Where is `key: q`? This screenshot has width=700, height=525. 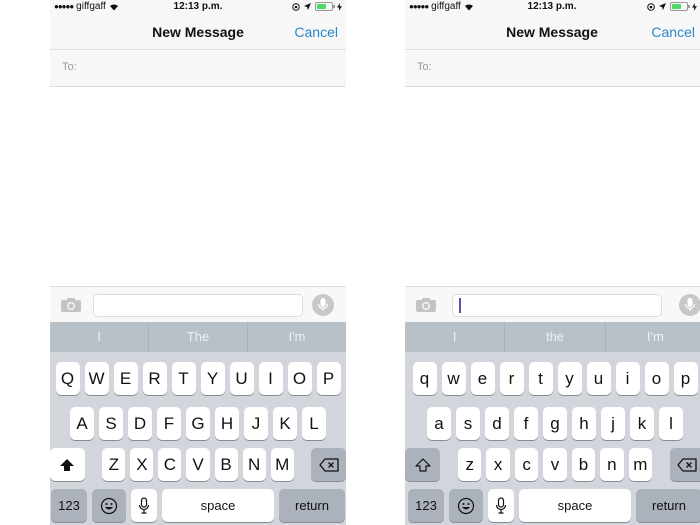 key: q is located at coordinates (424, 378).